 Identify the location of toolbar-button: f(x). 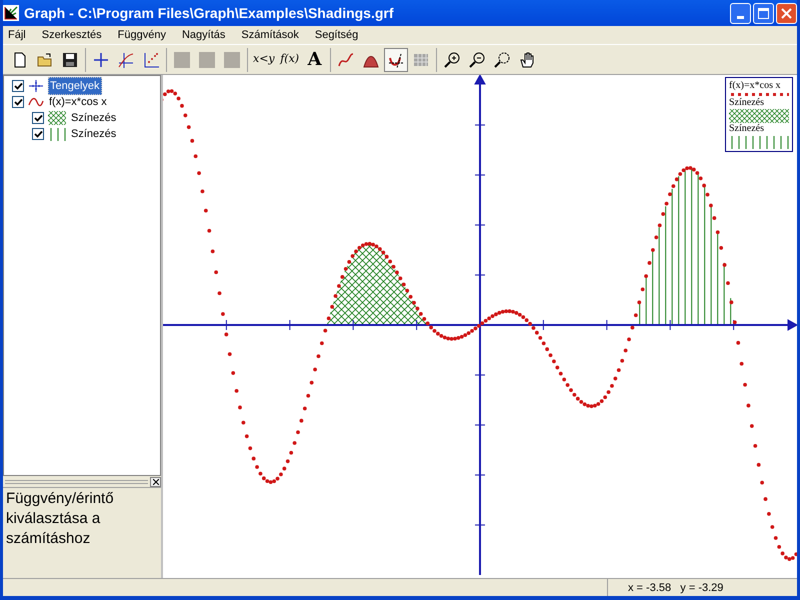
(290, 60).